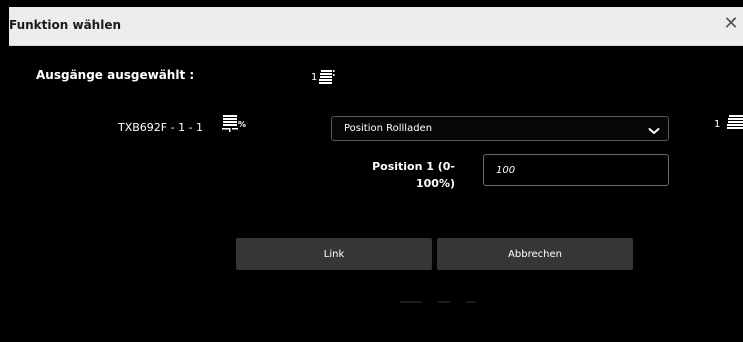  I want to click on faint-divider, so click(440, 297).